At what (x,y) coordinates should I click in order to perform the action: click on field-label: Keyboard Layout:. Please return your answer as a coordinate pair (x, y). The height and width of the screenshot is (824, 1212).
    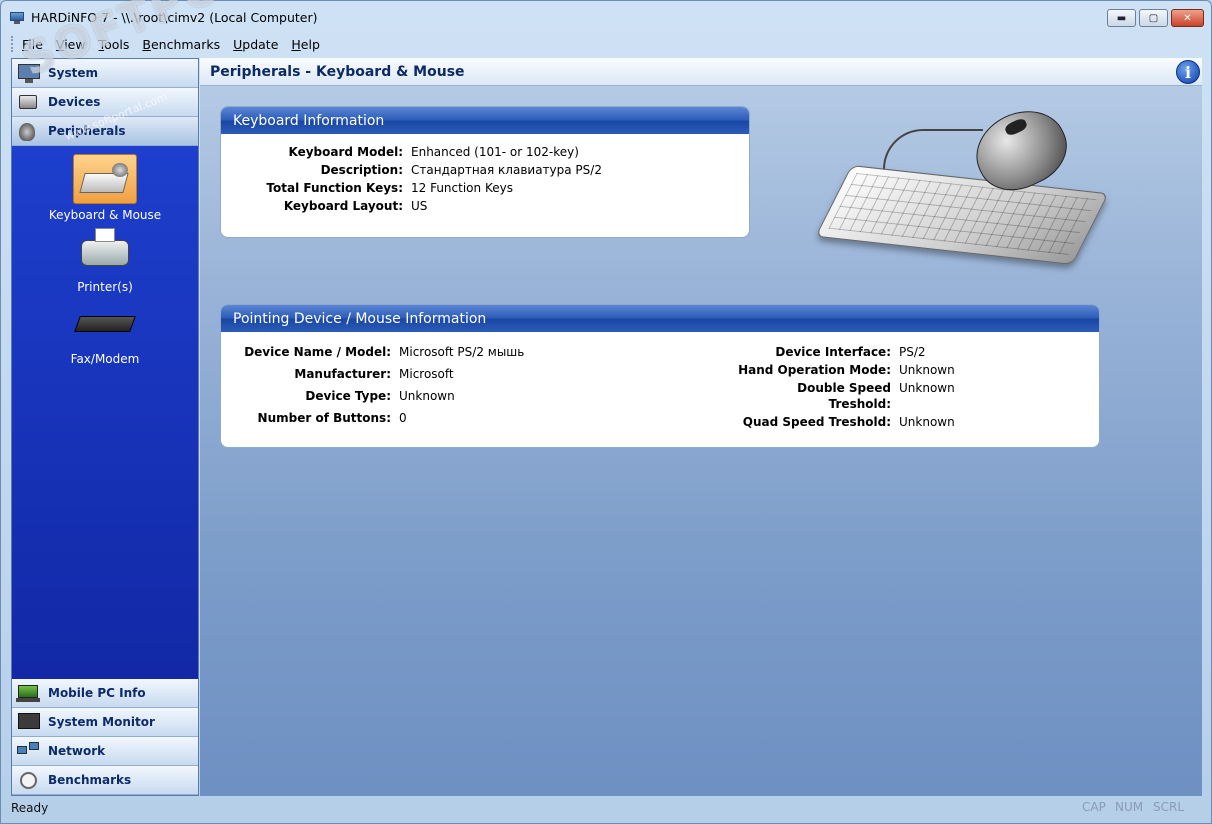
    Looking at the image, I should click on (343, 206).